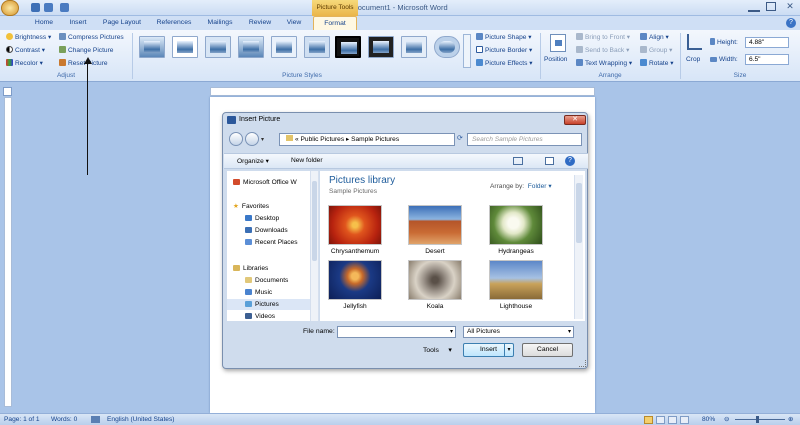 This screenshot has height=425, width=800. I want to click on zoom-thumb, so click(757, 419).